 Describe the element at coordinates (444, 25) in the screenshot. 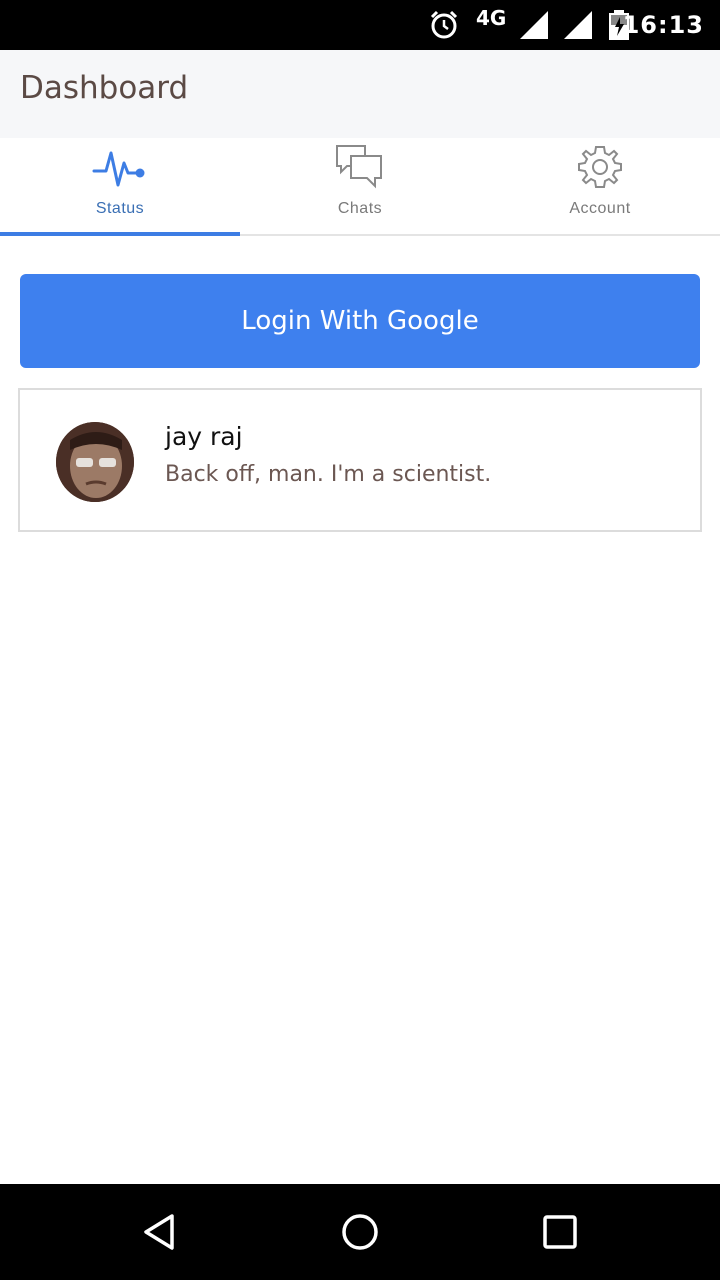

I see `alarm-icon` at that location.